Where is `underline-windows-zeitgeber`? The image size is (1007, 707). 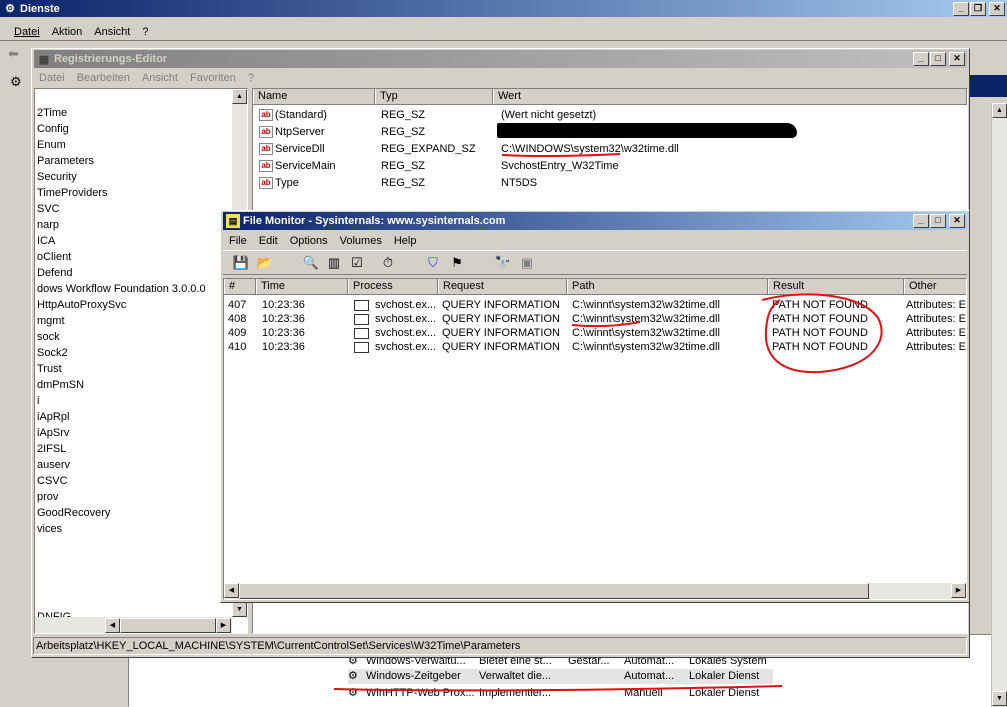
underline-windows-zeitgeber is located at coordinates (558, 688).